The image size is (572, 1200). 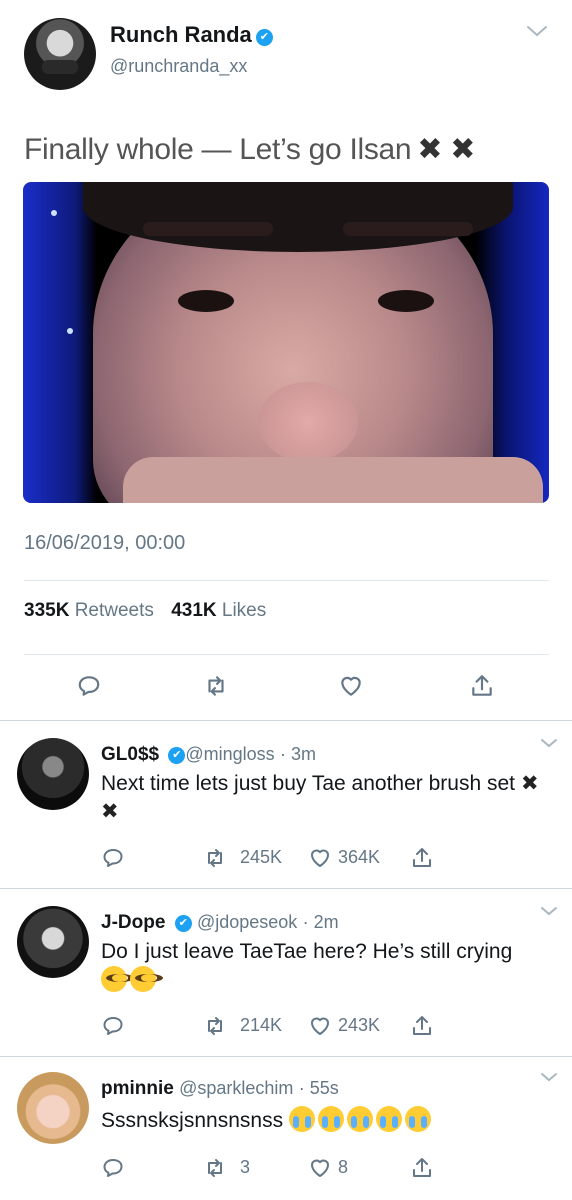 What do you see at coordinates (359, 1025) in the screenshot?
I see `like-count: 243K` at bounding box center [359, 1025].